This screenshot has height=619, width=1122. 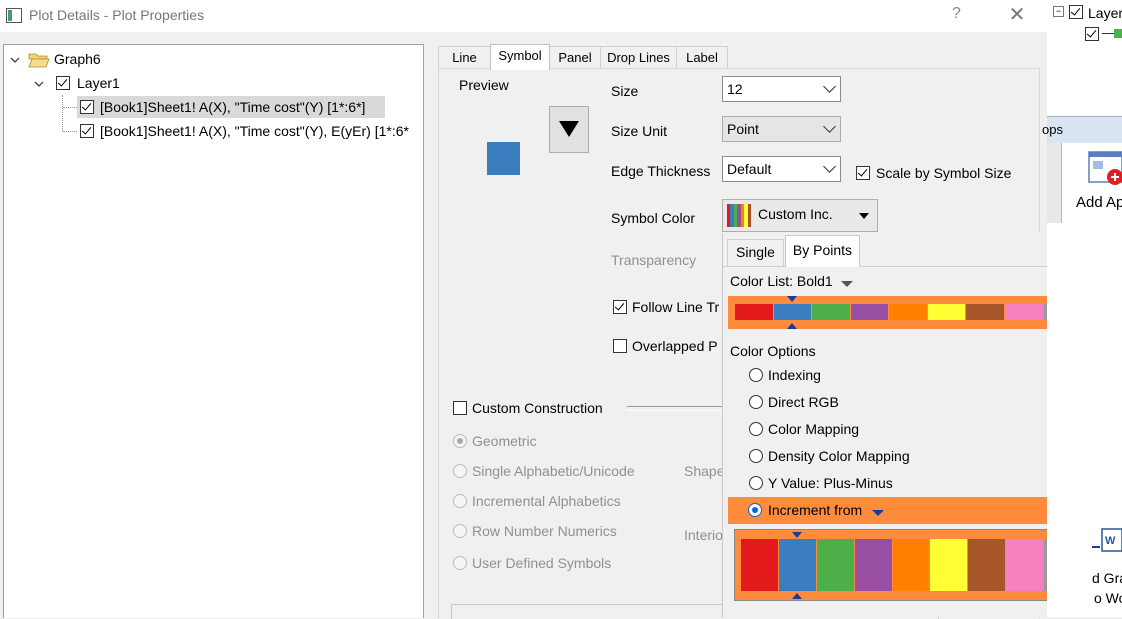 What do you see at coordinates (773, 351) in the screenshot?
I see `color-options-label: Color Options` at bounding box center [773, 351].